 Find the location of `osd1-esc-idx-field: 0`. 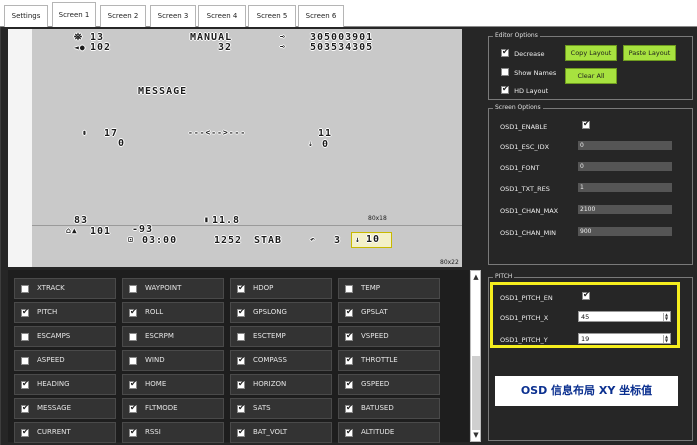

osd1-esc-idx-field: 0 is located at coordinates (625, 145).